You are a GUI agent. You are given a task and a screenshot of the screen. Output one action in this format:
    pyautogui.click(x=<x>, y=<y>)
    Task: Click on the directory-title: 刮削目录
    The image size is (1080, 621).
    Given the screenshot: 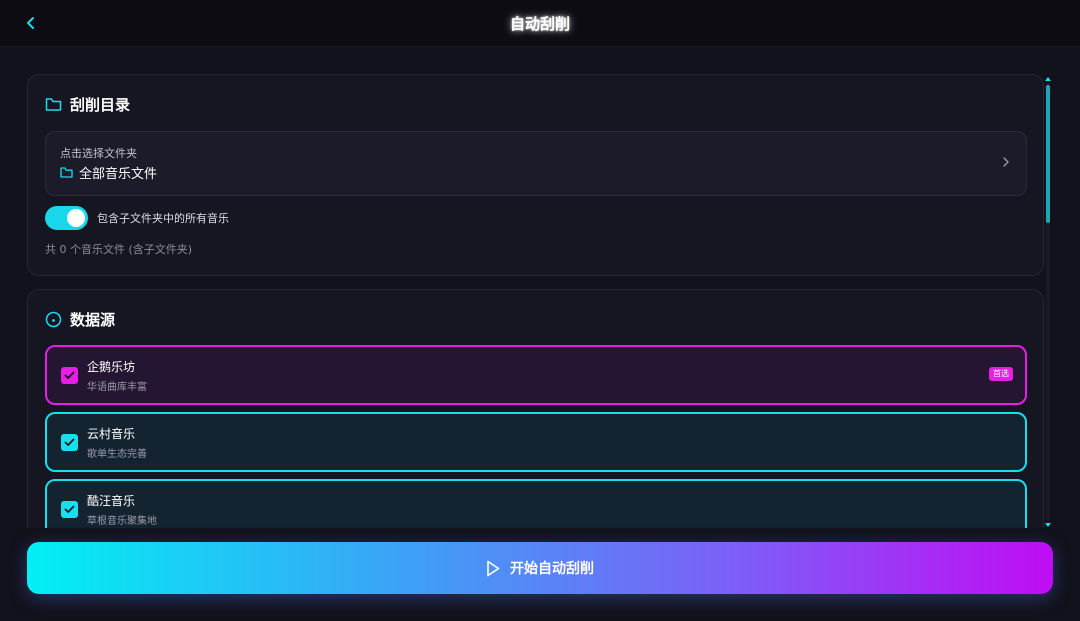 What is the action you would take?
    pyautogui.click(x=100, y=105)
    